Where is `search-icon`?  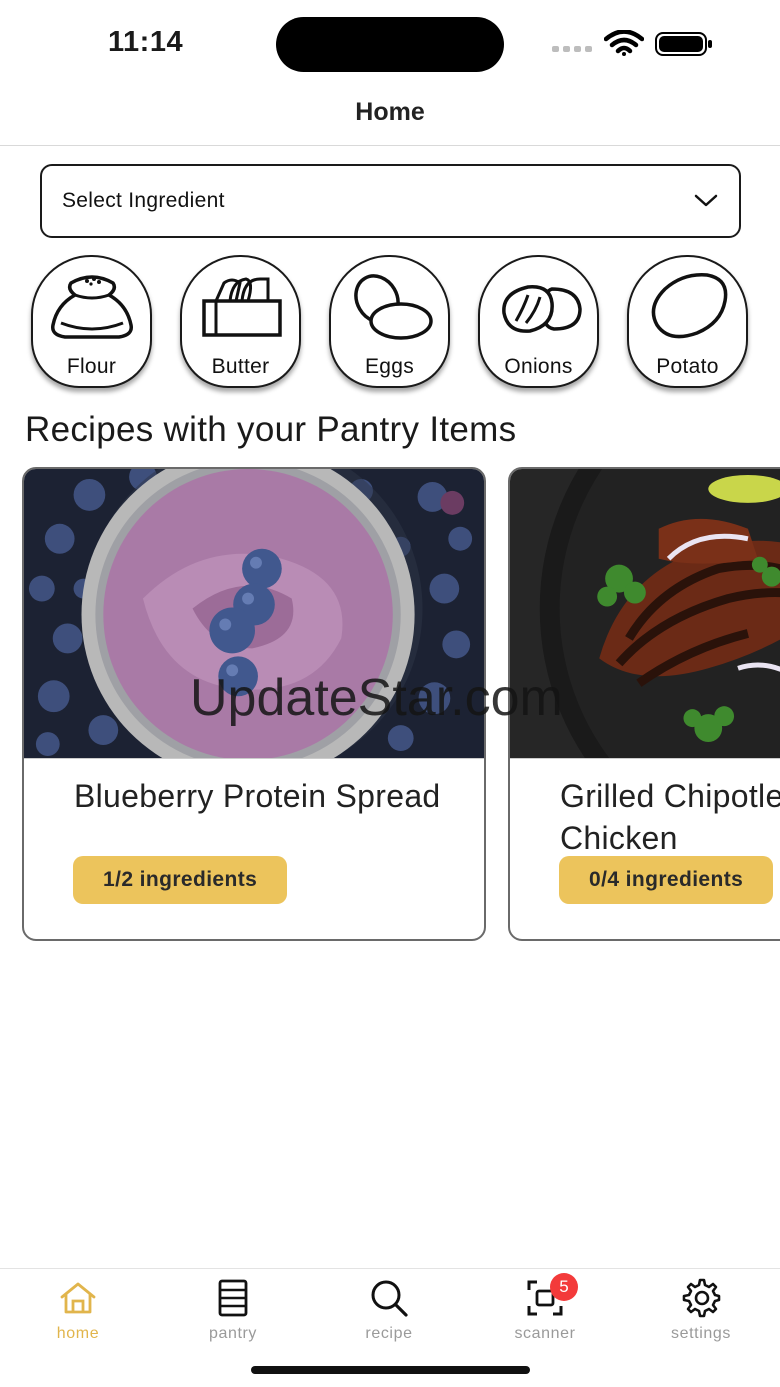 search-icon is located at coordinates (389, 1298).